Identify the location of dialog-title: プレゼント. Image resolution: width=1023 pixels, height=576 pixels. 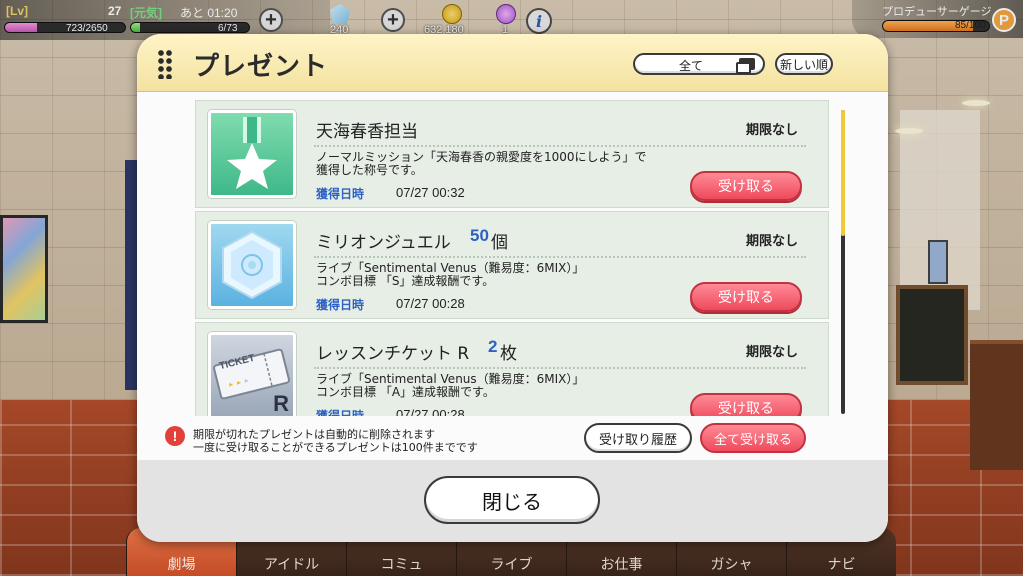
(261, 67).